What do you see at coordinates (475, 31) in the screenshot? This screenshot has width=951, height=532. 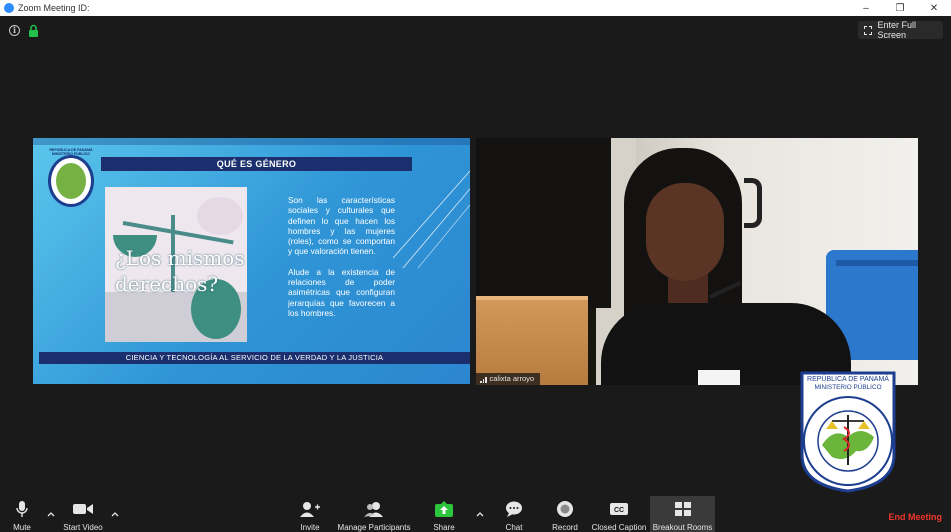 I see `meeting-top-bar: i Enter Full Screen` at bounding box center [475, 31].